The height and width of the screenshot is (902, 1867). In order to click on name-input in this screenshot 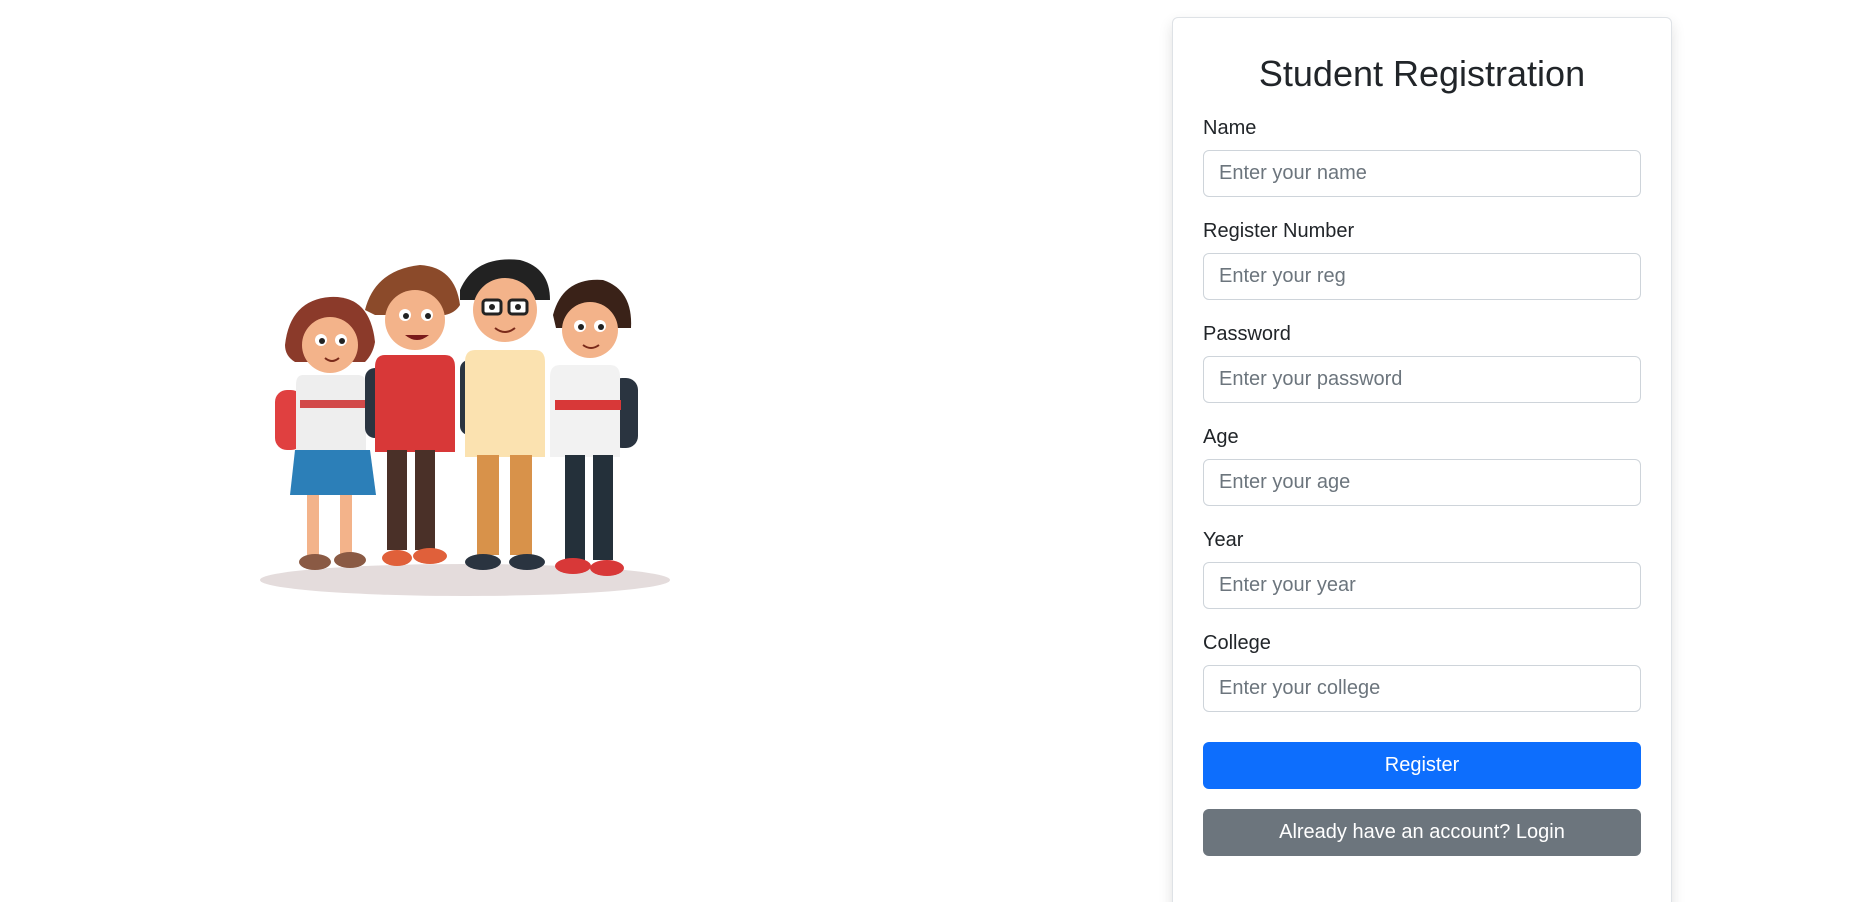, I will do `click(1422, 173)`.